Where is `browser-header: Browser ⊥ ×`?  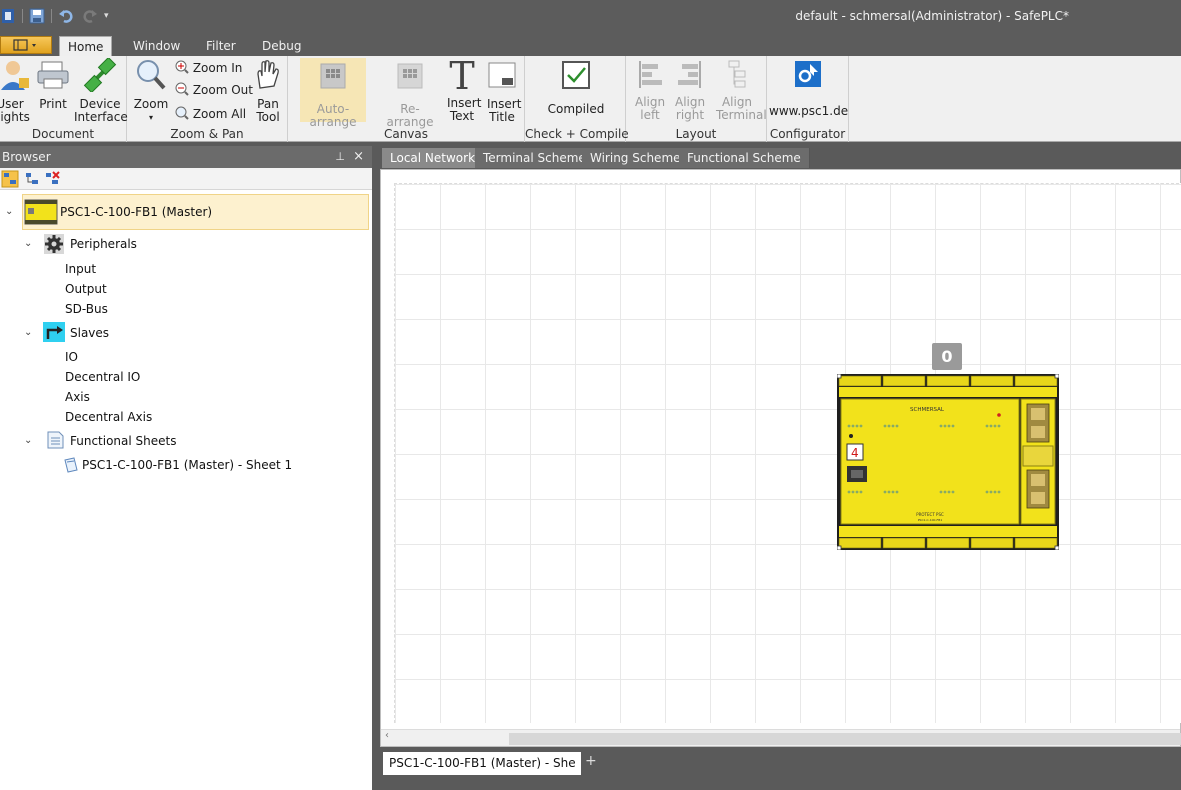 browser-header: Browser ⊥ × is located at coordinates (186, 157).